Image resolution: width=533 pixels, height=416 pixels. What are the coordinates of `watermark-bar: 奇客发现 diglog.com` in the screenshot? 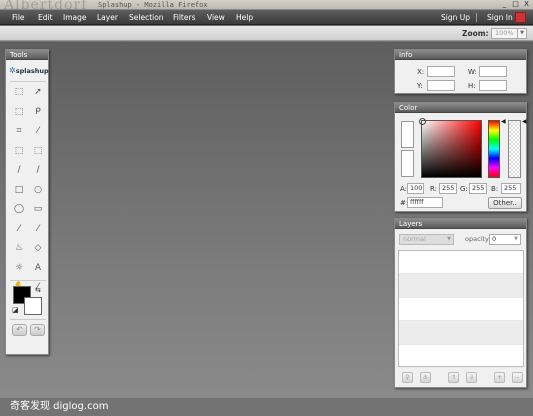 It's located at (266, 407).